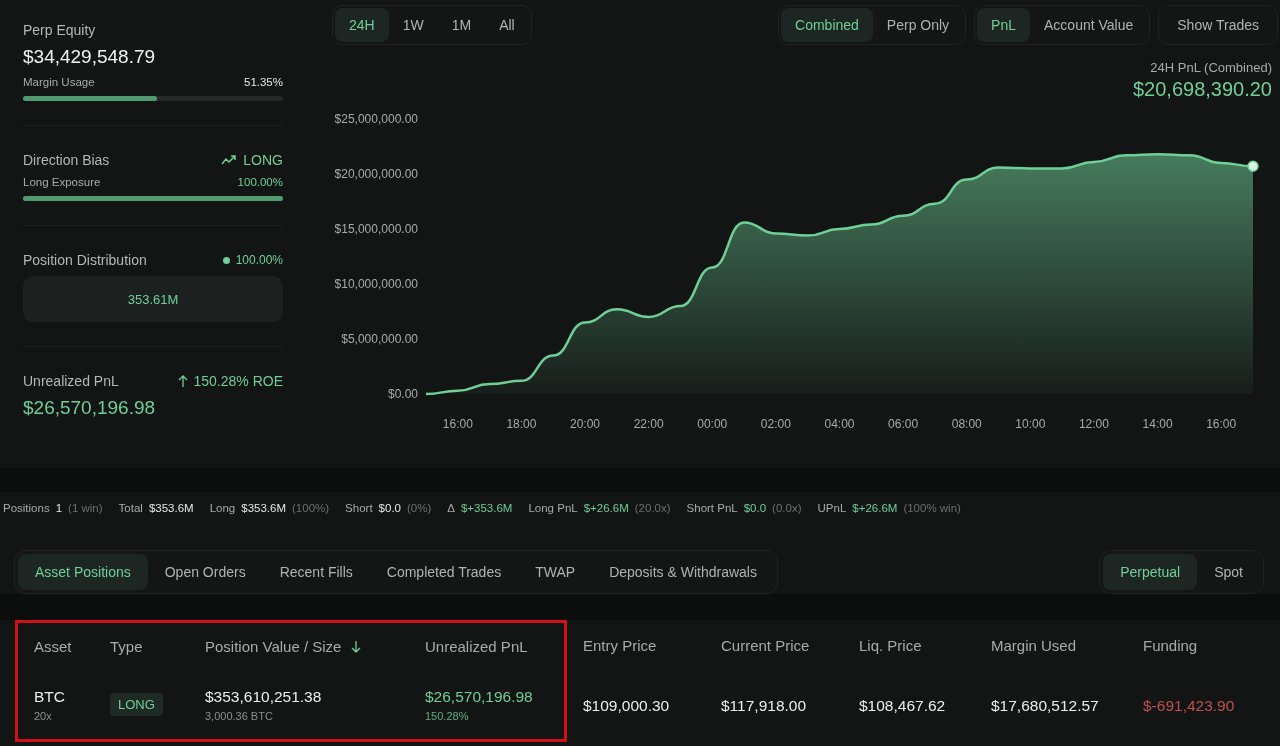 Image resolution: width=1280 pixels, height=746 pixels. I want to click on range-tab: 1W, so click(413, 25).